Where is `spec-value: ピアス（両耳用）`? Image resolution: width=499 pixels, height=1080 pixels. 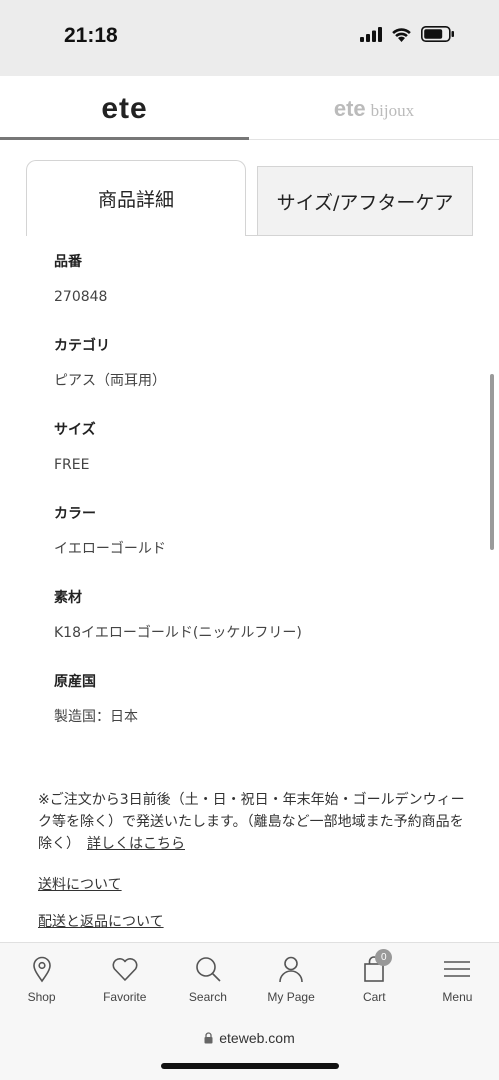 spec-value: ピアス（両耳用） is located at coordinates (110, 381).